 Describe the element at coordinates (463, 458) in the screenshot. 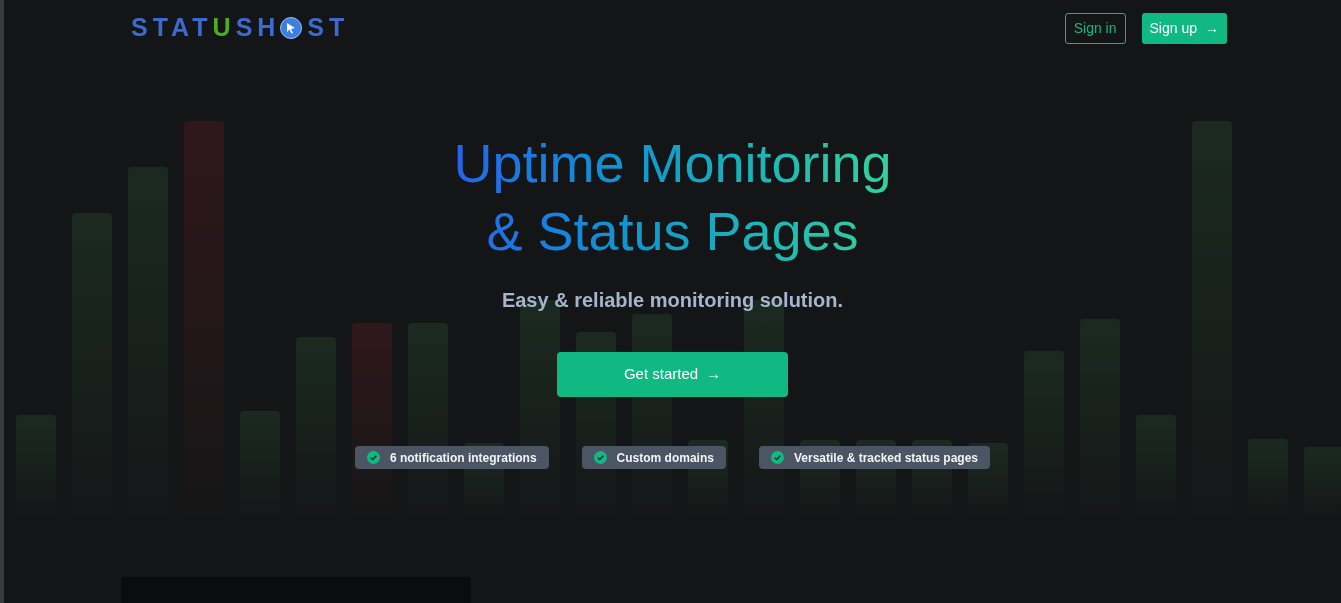

I see `feature-label: 6 notification integrations` at that location.